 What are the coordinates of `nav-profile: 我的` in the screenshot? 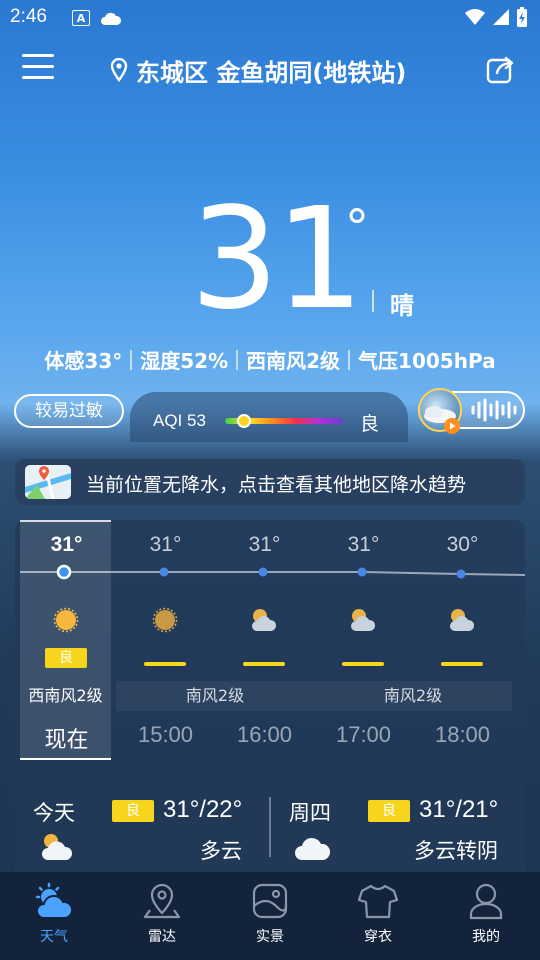 It's located at (486, 915).